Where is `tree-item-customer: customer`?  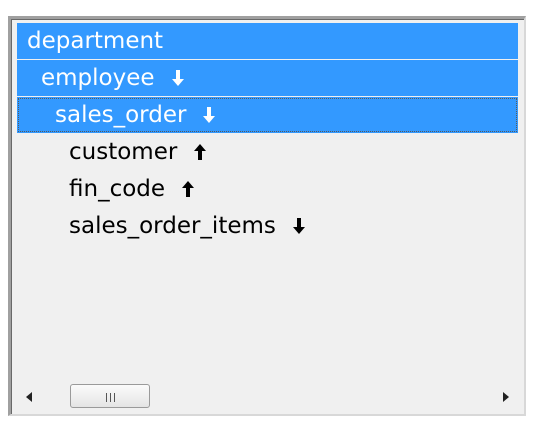
tree-item-customer: customer is located at coordinates (267, 152).